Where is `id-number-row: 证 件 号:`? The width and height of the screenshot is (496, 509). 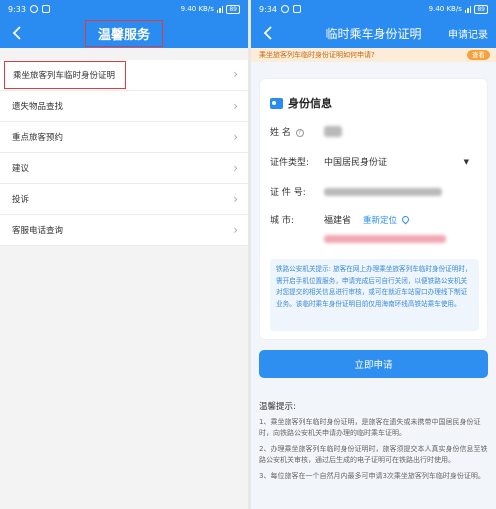 id-number-row: 证 件 号: is located at coordinates (356, 191).